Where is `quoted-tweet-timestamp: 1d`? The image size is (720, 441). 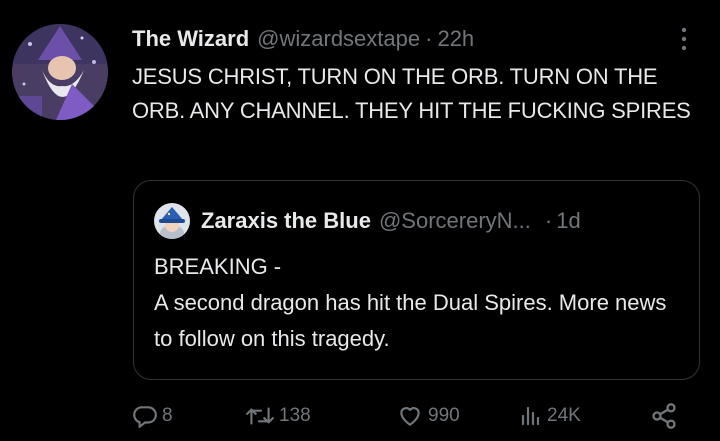
quoted-tweet-timestamp: 1d is located at coordinates (568, 221).